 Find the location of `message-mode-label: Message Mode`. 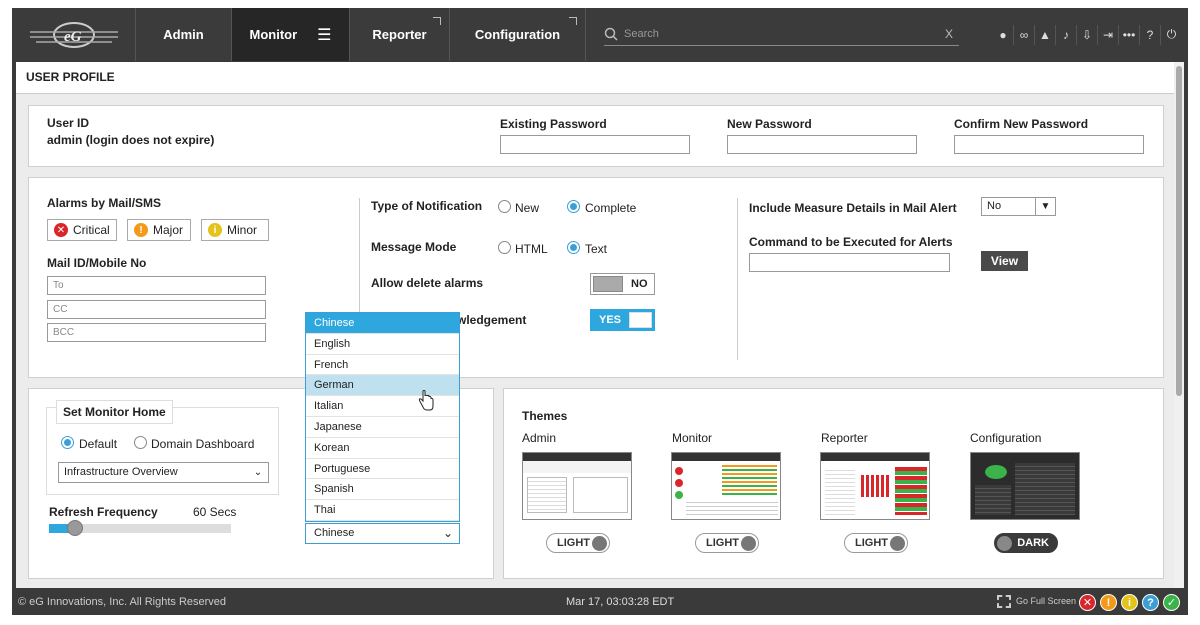

message-mode-label: Message Mode is located at coordinates (414, 247).